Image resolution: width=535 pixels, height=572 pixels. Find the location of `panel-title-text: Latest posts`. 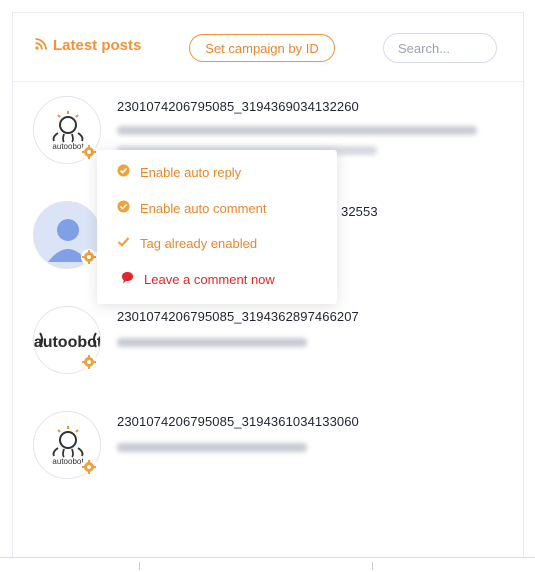

panel-title-text: Latest posts is located at coordinates (97, 45).